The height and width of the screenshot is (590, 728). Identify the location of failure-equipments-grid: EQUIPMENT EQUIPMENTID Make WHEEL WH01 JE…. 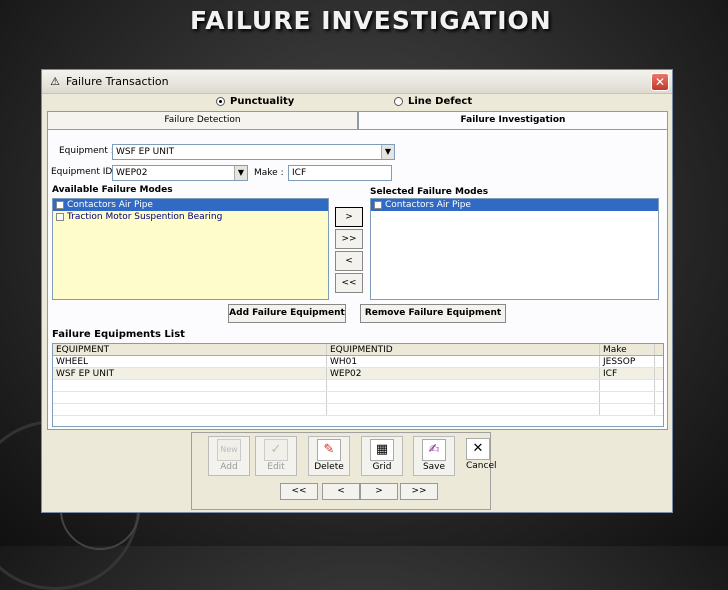
(358, 385).